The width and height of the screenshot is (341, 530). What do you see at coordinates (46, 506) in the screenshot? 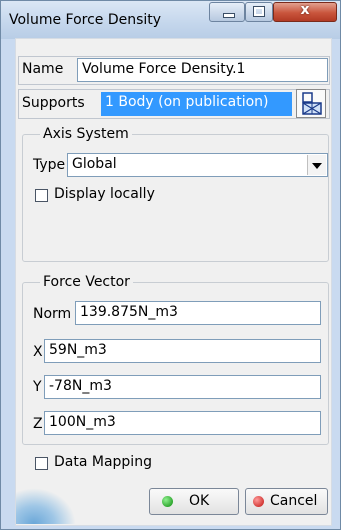
I see `corner-decoration` at bounding box center [46, 506].